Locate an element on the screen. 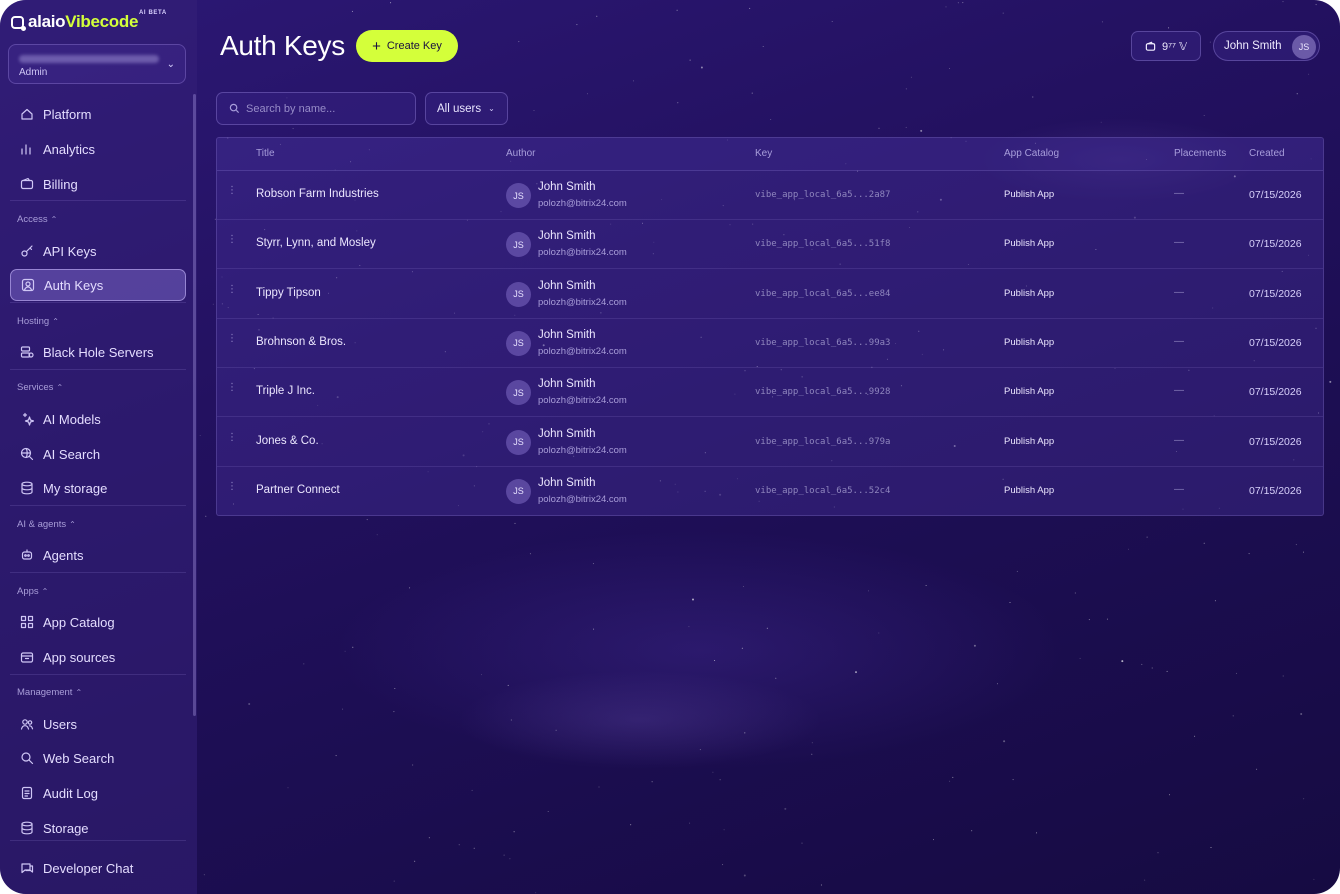 Image resolution: width=1340 pixels, height=894 pixels. sidebar-item-developer-chat: Developer Chat is located at coordinates (98, 868).